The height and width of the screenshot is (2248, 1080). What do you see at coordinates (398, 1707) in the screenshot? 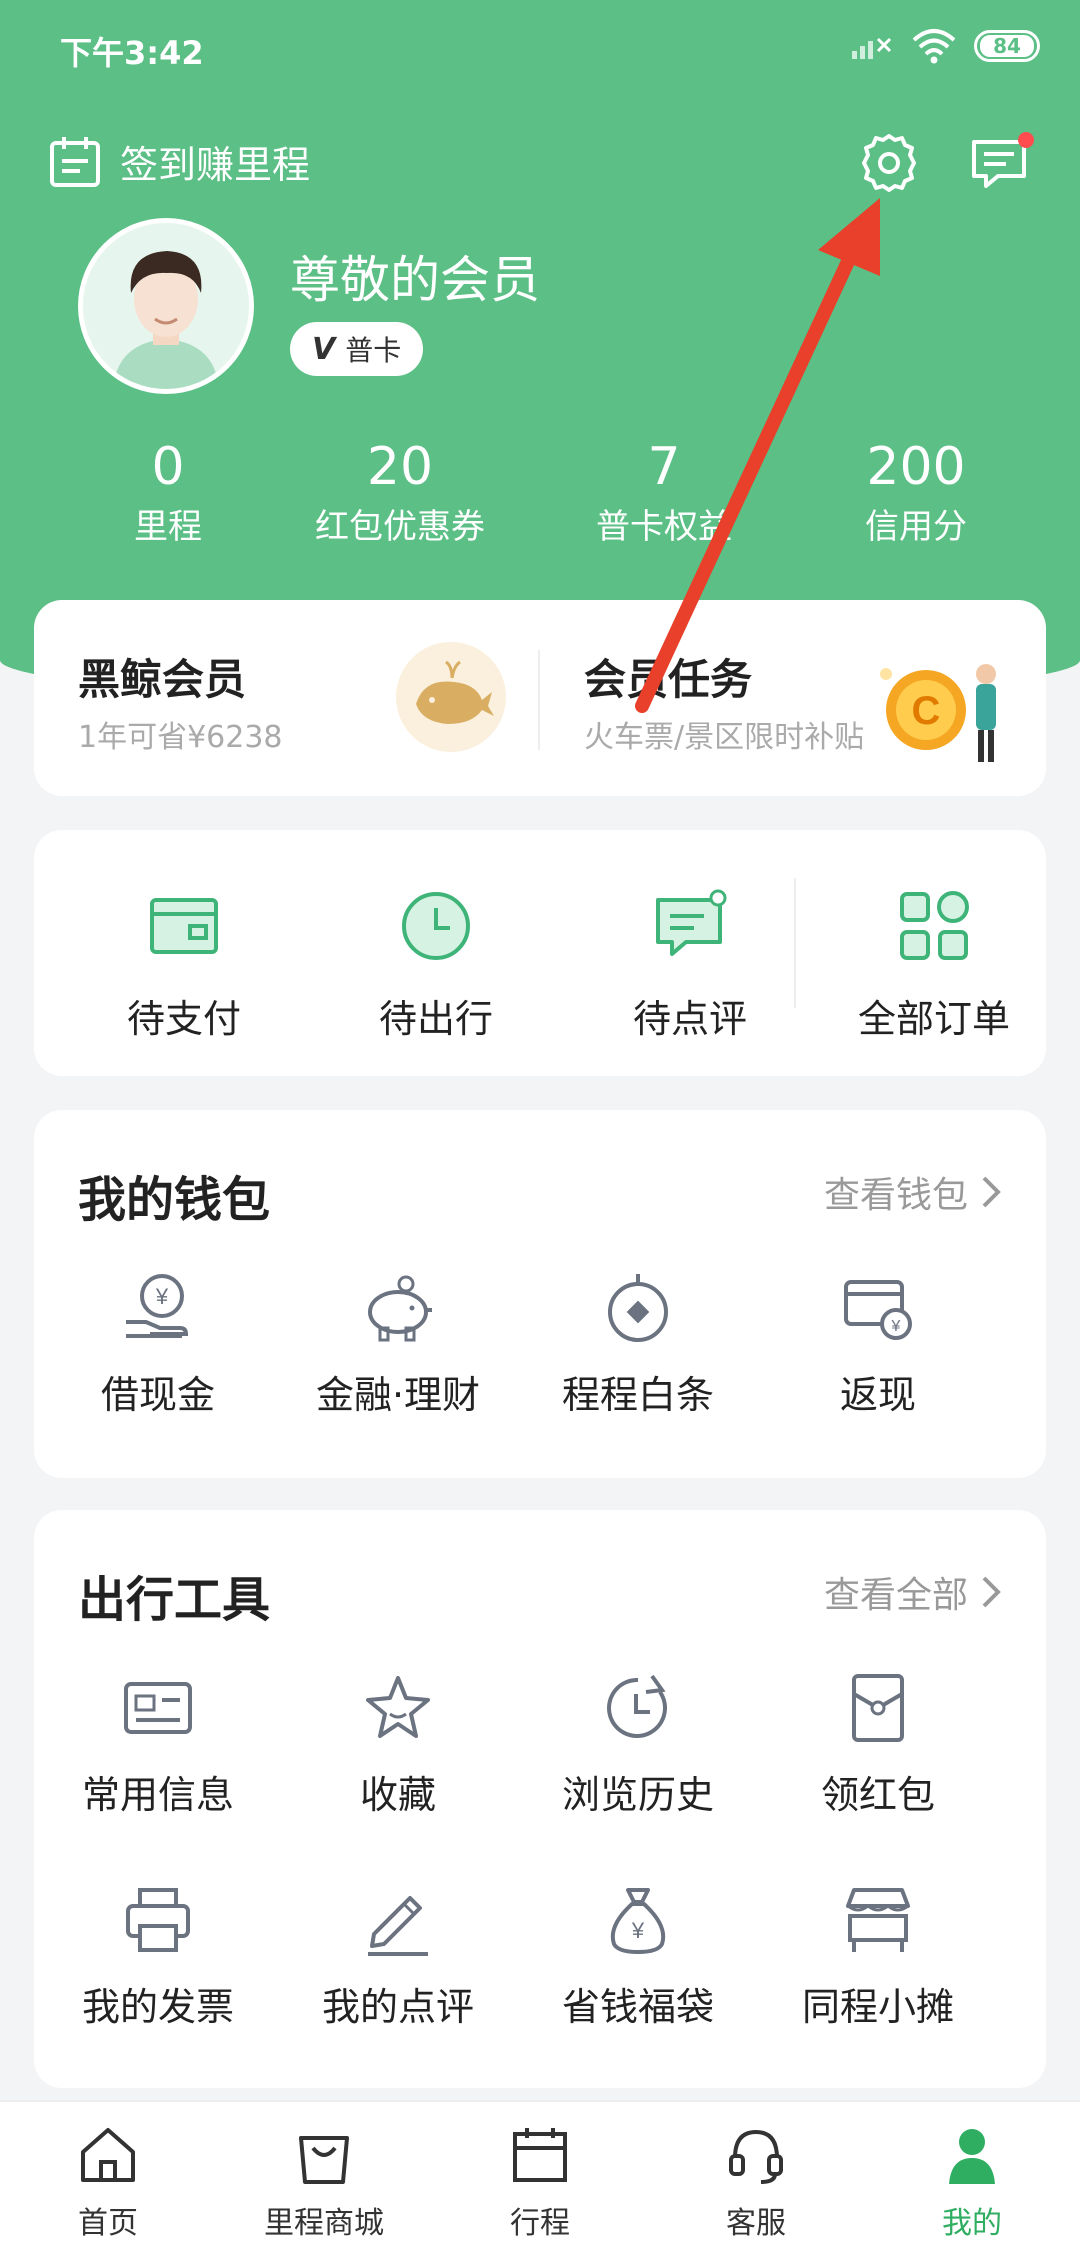
I see `star-icon` at bounding box center [398, 1707].